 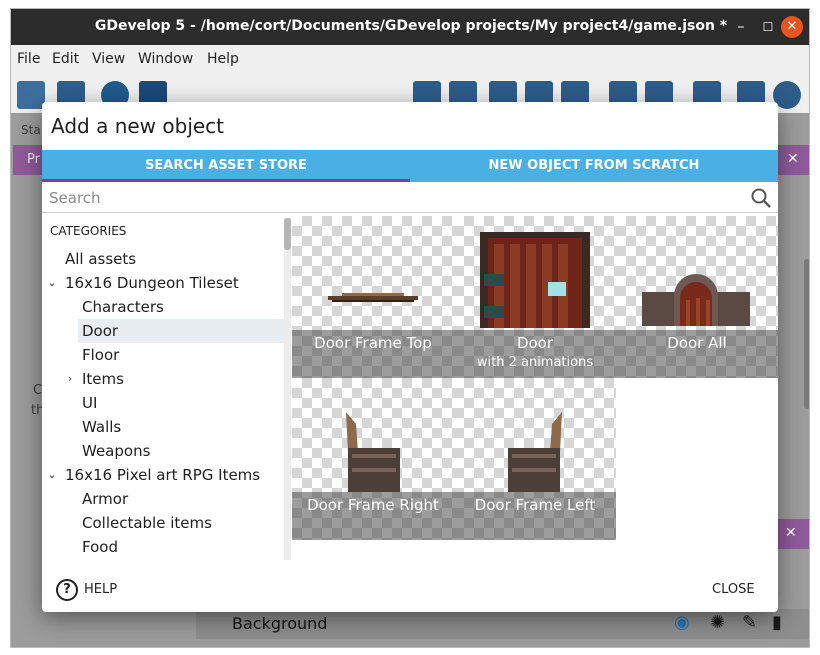 I want to click on asset-subtitle: with 2 animations, so click(x=535, y=362).